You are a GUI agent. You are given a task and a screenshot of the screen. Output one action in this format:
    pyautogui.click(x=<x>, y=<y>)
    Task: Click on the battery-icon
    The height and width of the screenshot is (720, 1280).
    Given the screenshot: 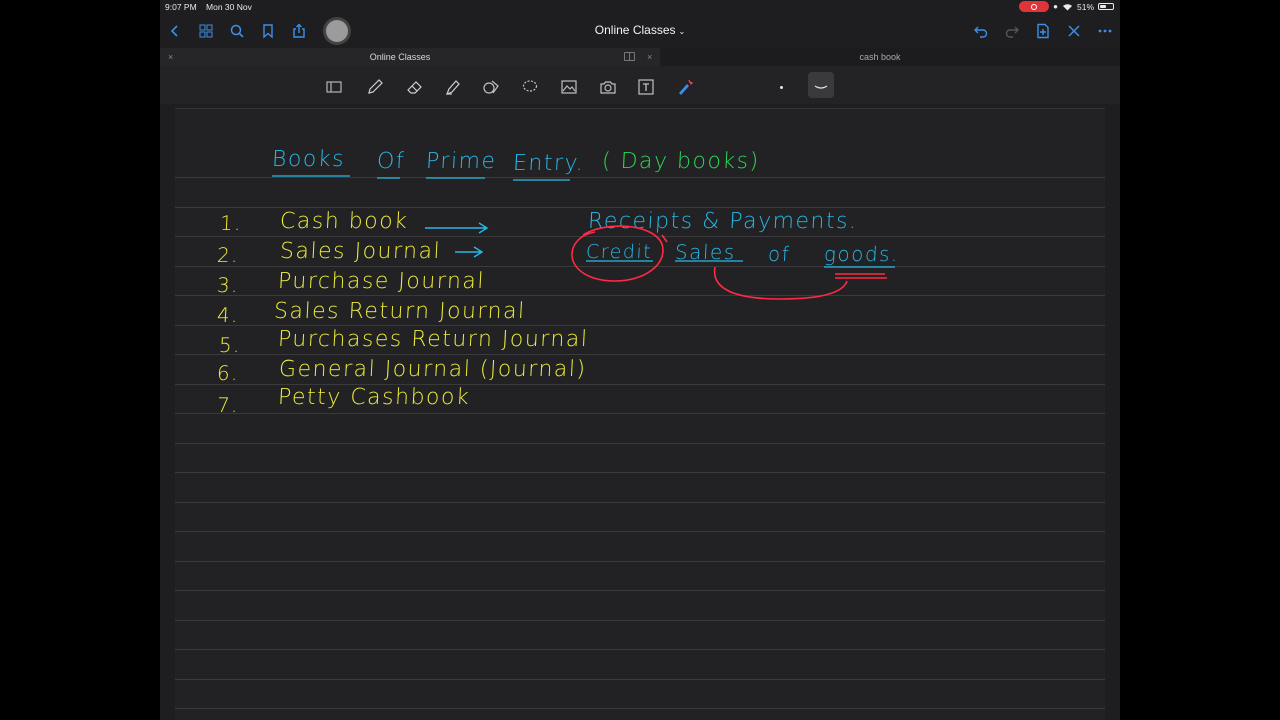 What is the action you would take?
    pyautogui.click(x=1106, y=6)
    